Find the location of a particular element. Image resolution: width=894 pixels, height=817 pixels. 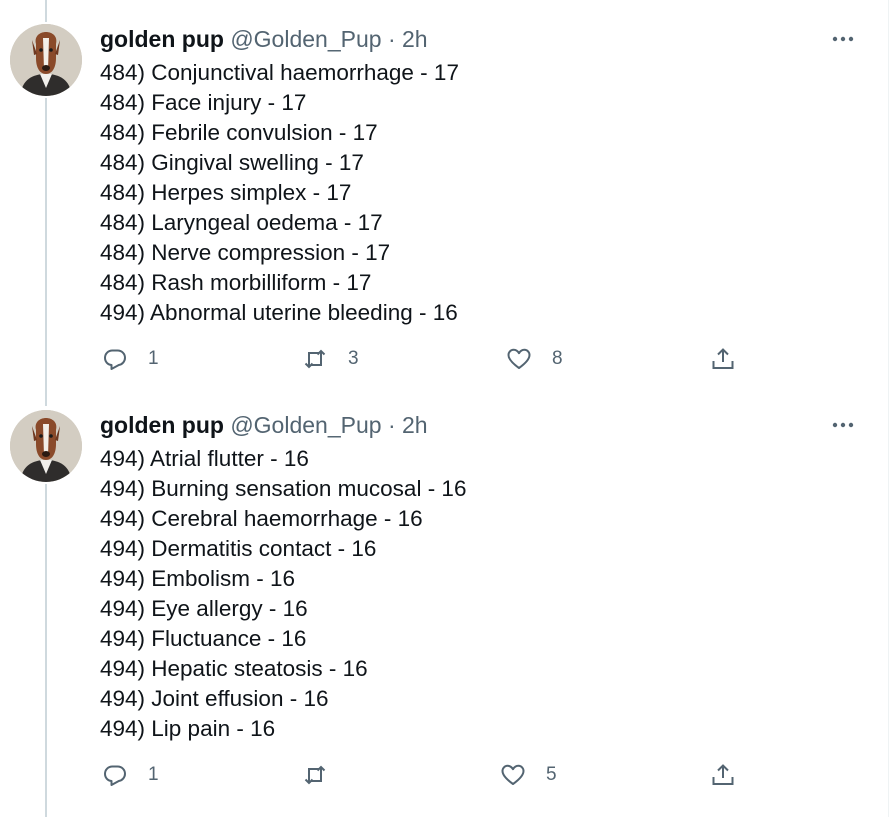

tweet-line: 484) Herpes simplex - 17 is located at coordinates (226, 192).